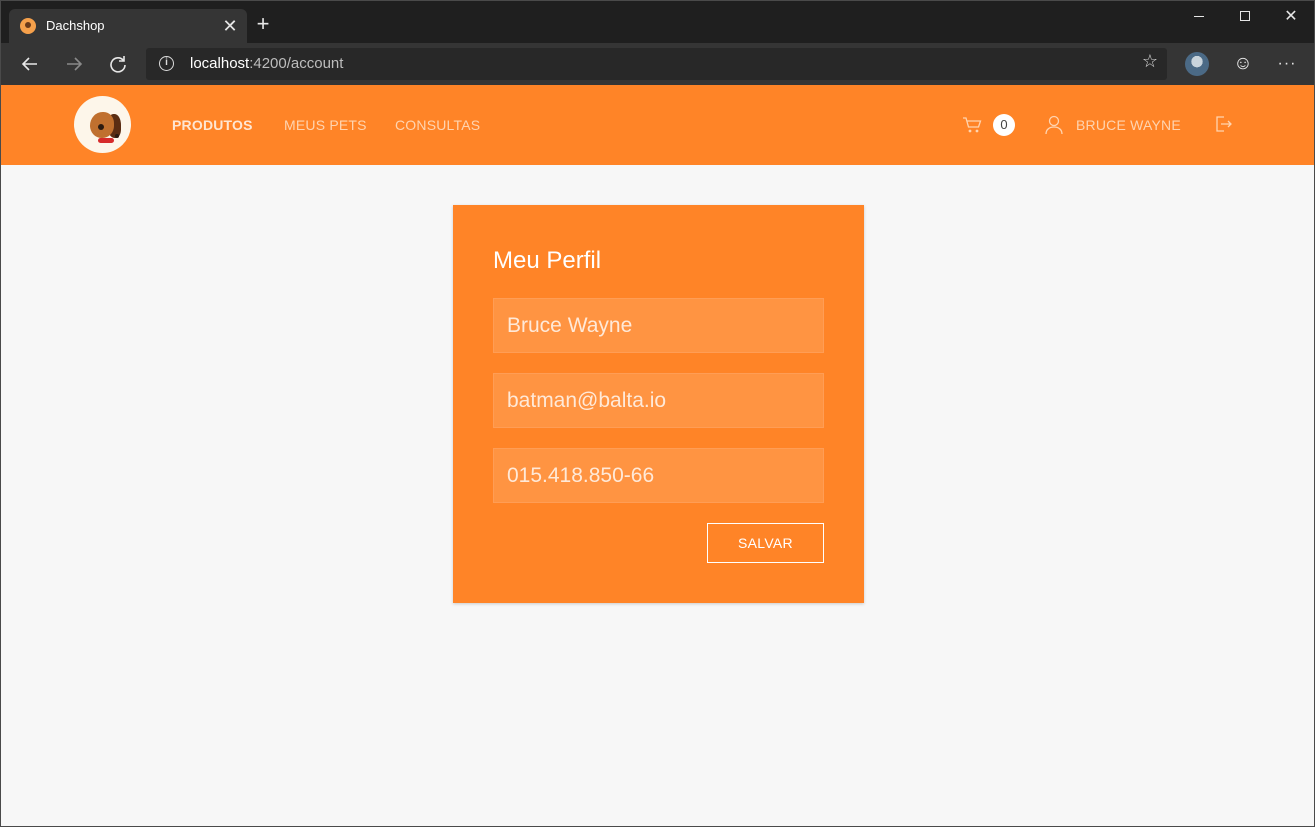  I want to click on minimize-button, so click(1199, 17).